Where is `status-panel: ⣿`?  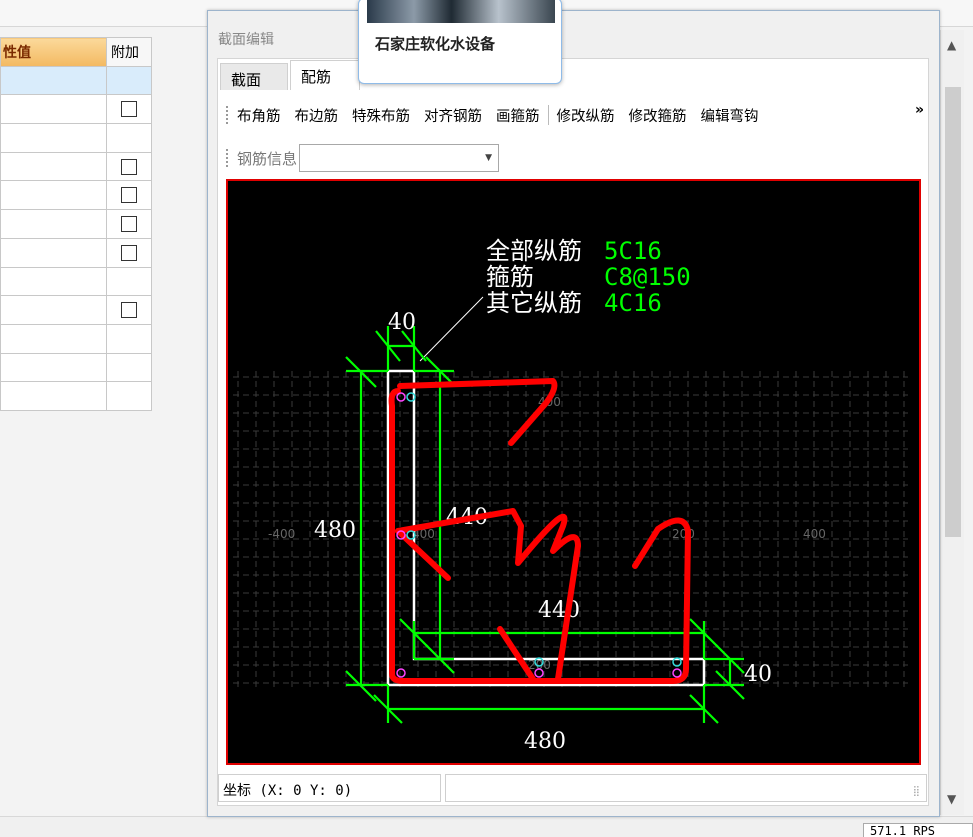 status-panel: ⣿ is located at coordinates (686, 788).